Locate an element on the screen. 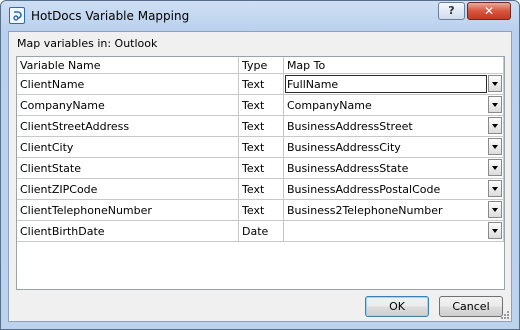  header-row: Variable Name Type Map To is located at coordinates (260, 65).